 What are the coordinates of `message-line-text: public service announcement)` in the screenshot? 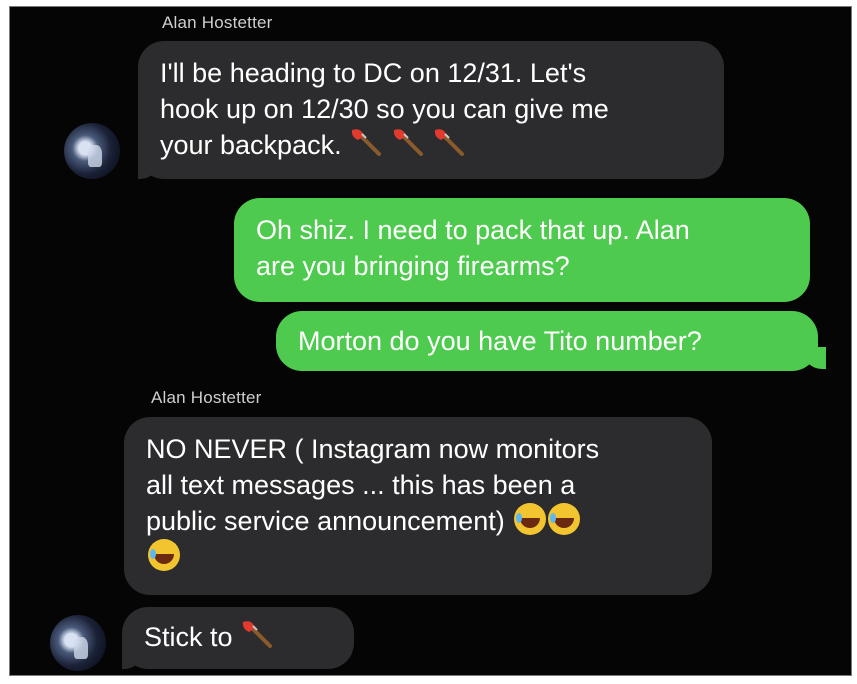 It's located at (325, 521).